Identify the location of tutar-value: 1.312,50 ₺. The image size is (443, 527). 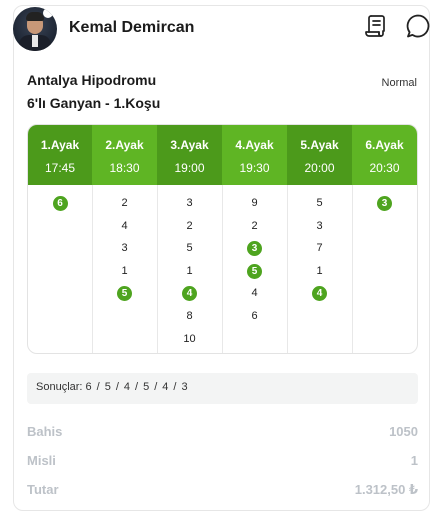
(386, 489).